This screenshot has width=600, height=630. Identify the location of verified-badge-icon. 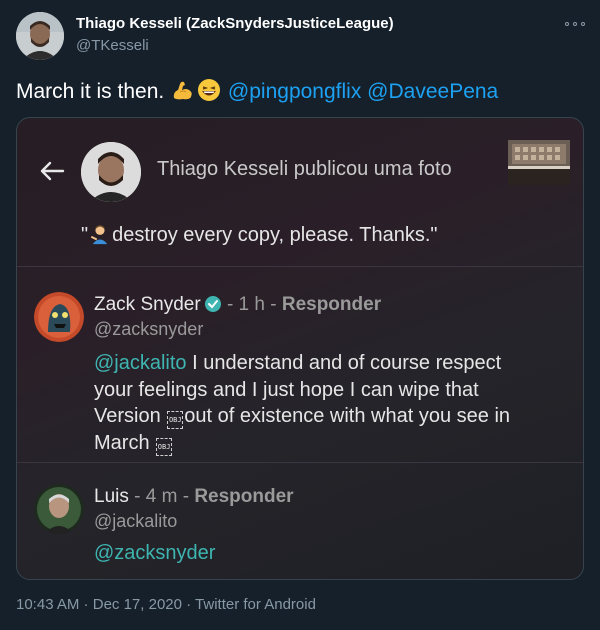
(212, 304).